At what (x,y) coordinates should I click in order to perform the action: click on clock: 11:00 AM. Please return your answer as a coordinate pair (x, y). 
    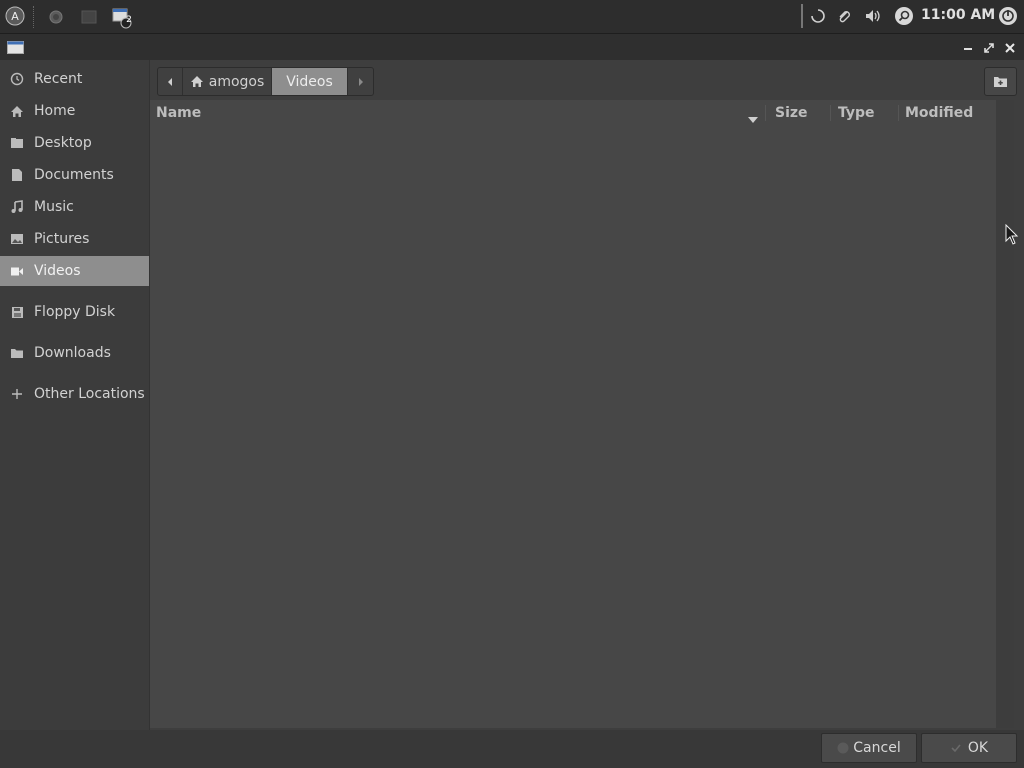
    Looking at the image, I should click on (958, 15).